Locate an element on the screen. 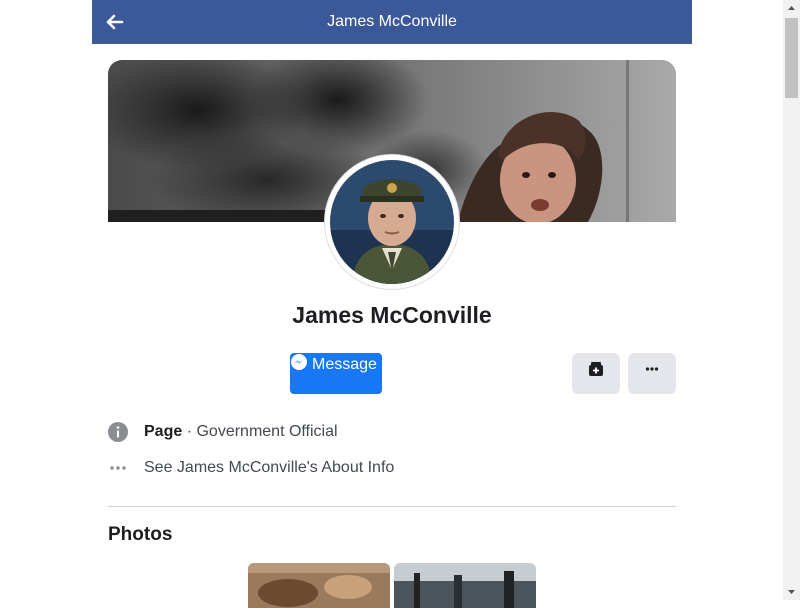 Image resolution: width=800 pixels, height=608 pixels. messenger-icon is located at coordinates (299, 362).